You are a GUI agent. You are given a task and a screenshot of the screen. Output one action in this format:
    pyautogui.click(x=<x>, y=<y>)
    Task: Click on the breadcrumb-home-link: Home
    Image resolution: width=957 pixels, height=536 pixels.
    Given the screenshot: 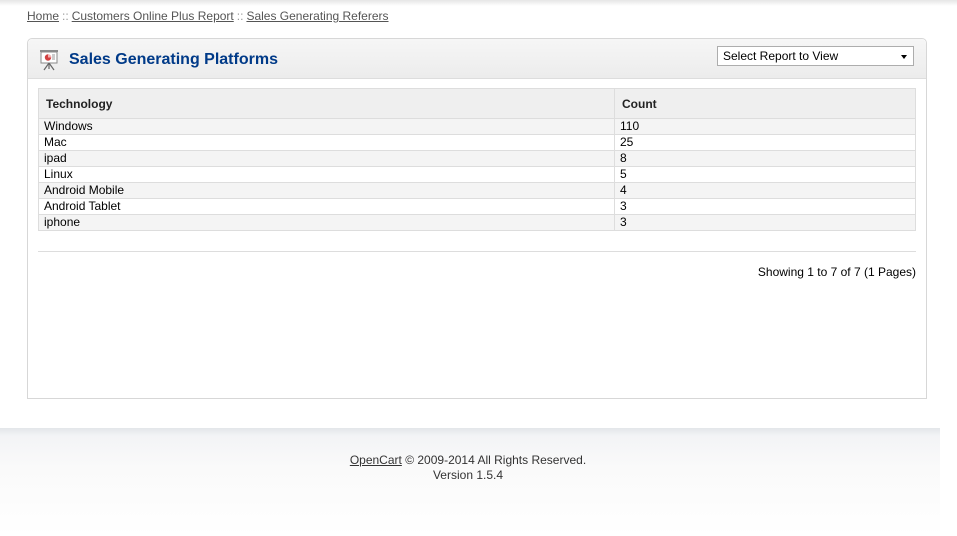 What is the action you would take?
    pyautogui.click(x=43, y=16)
    